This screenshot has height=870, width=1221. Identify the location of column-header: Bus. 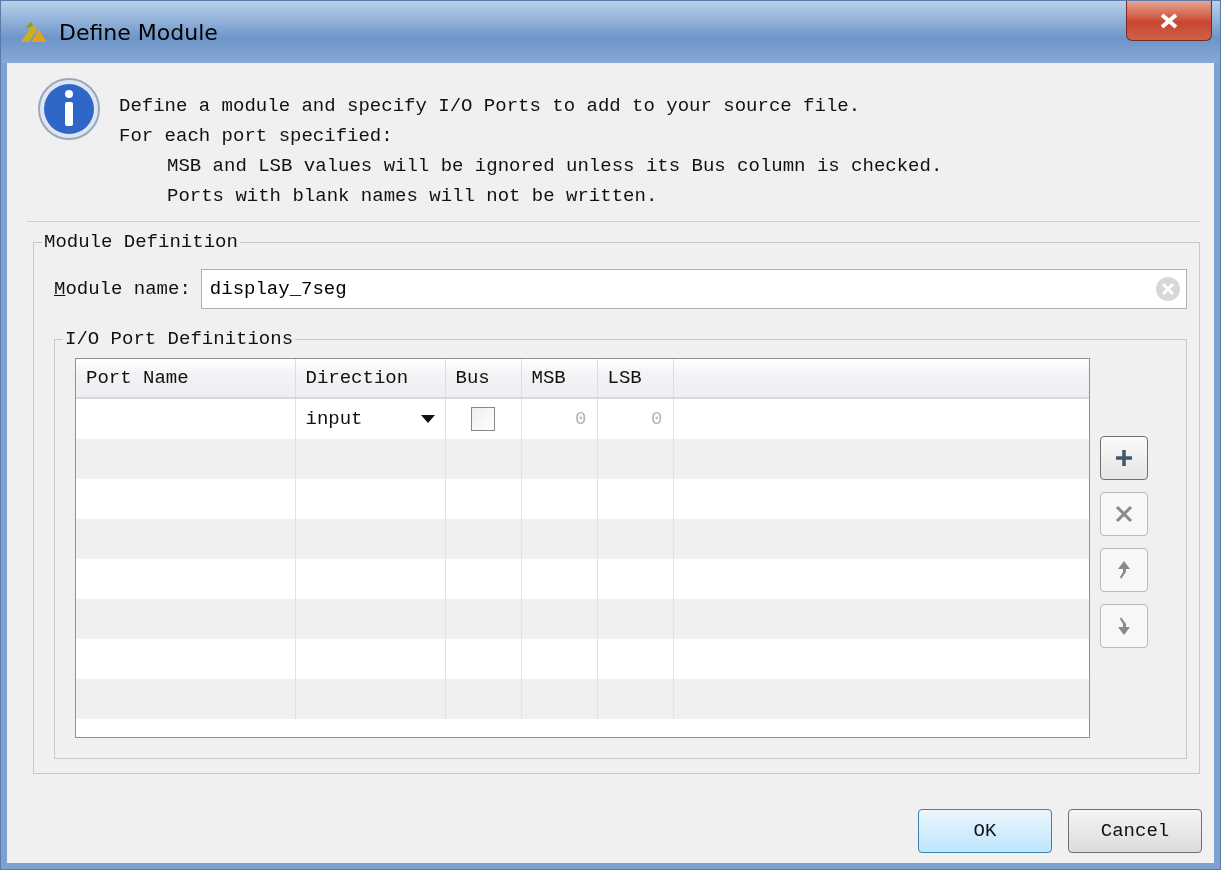
(483, 378).